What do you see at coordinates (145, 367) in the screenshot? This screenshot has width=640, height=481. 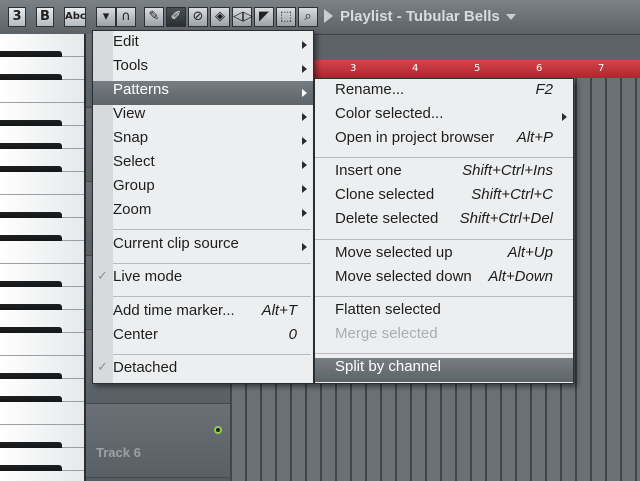 I see `menu-item-label: Detached` at bounding box center [145, 367].